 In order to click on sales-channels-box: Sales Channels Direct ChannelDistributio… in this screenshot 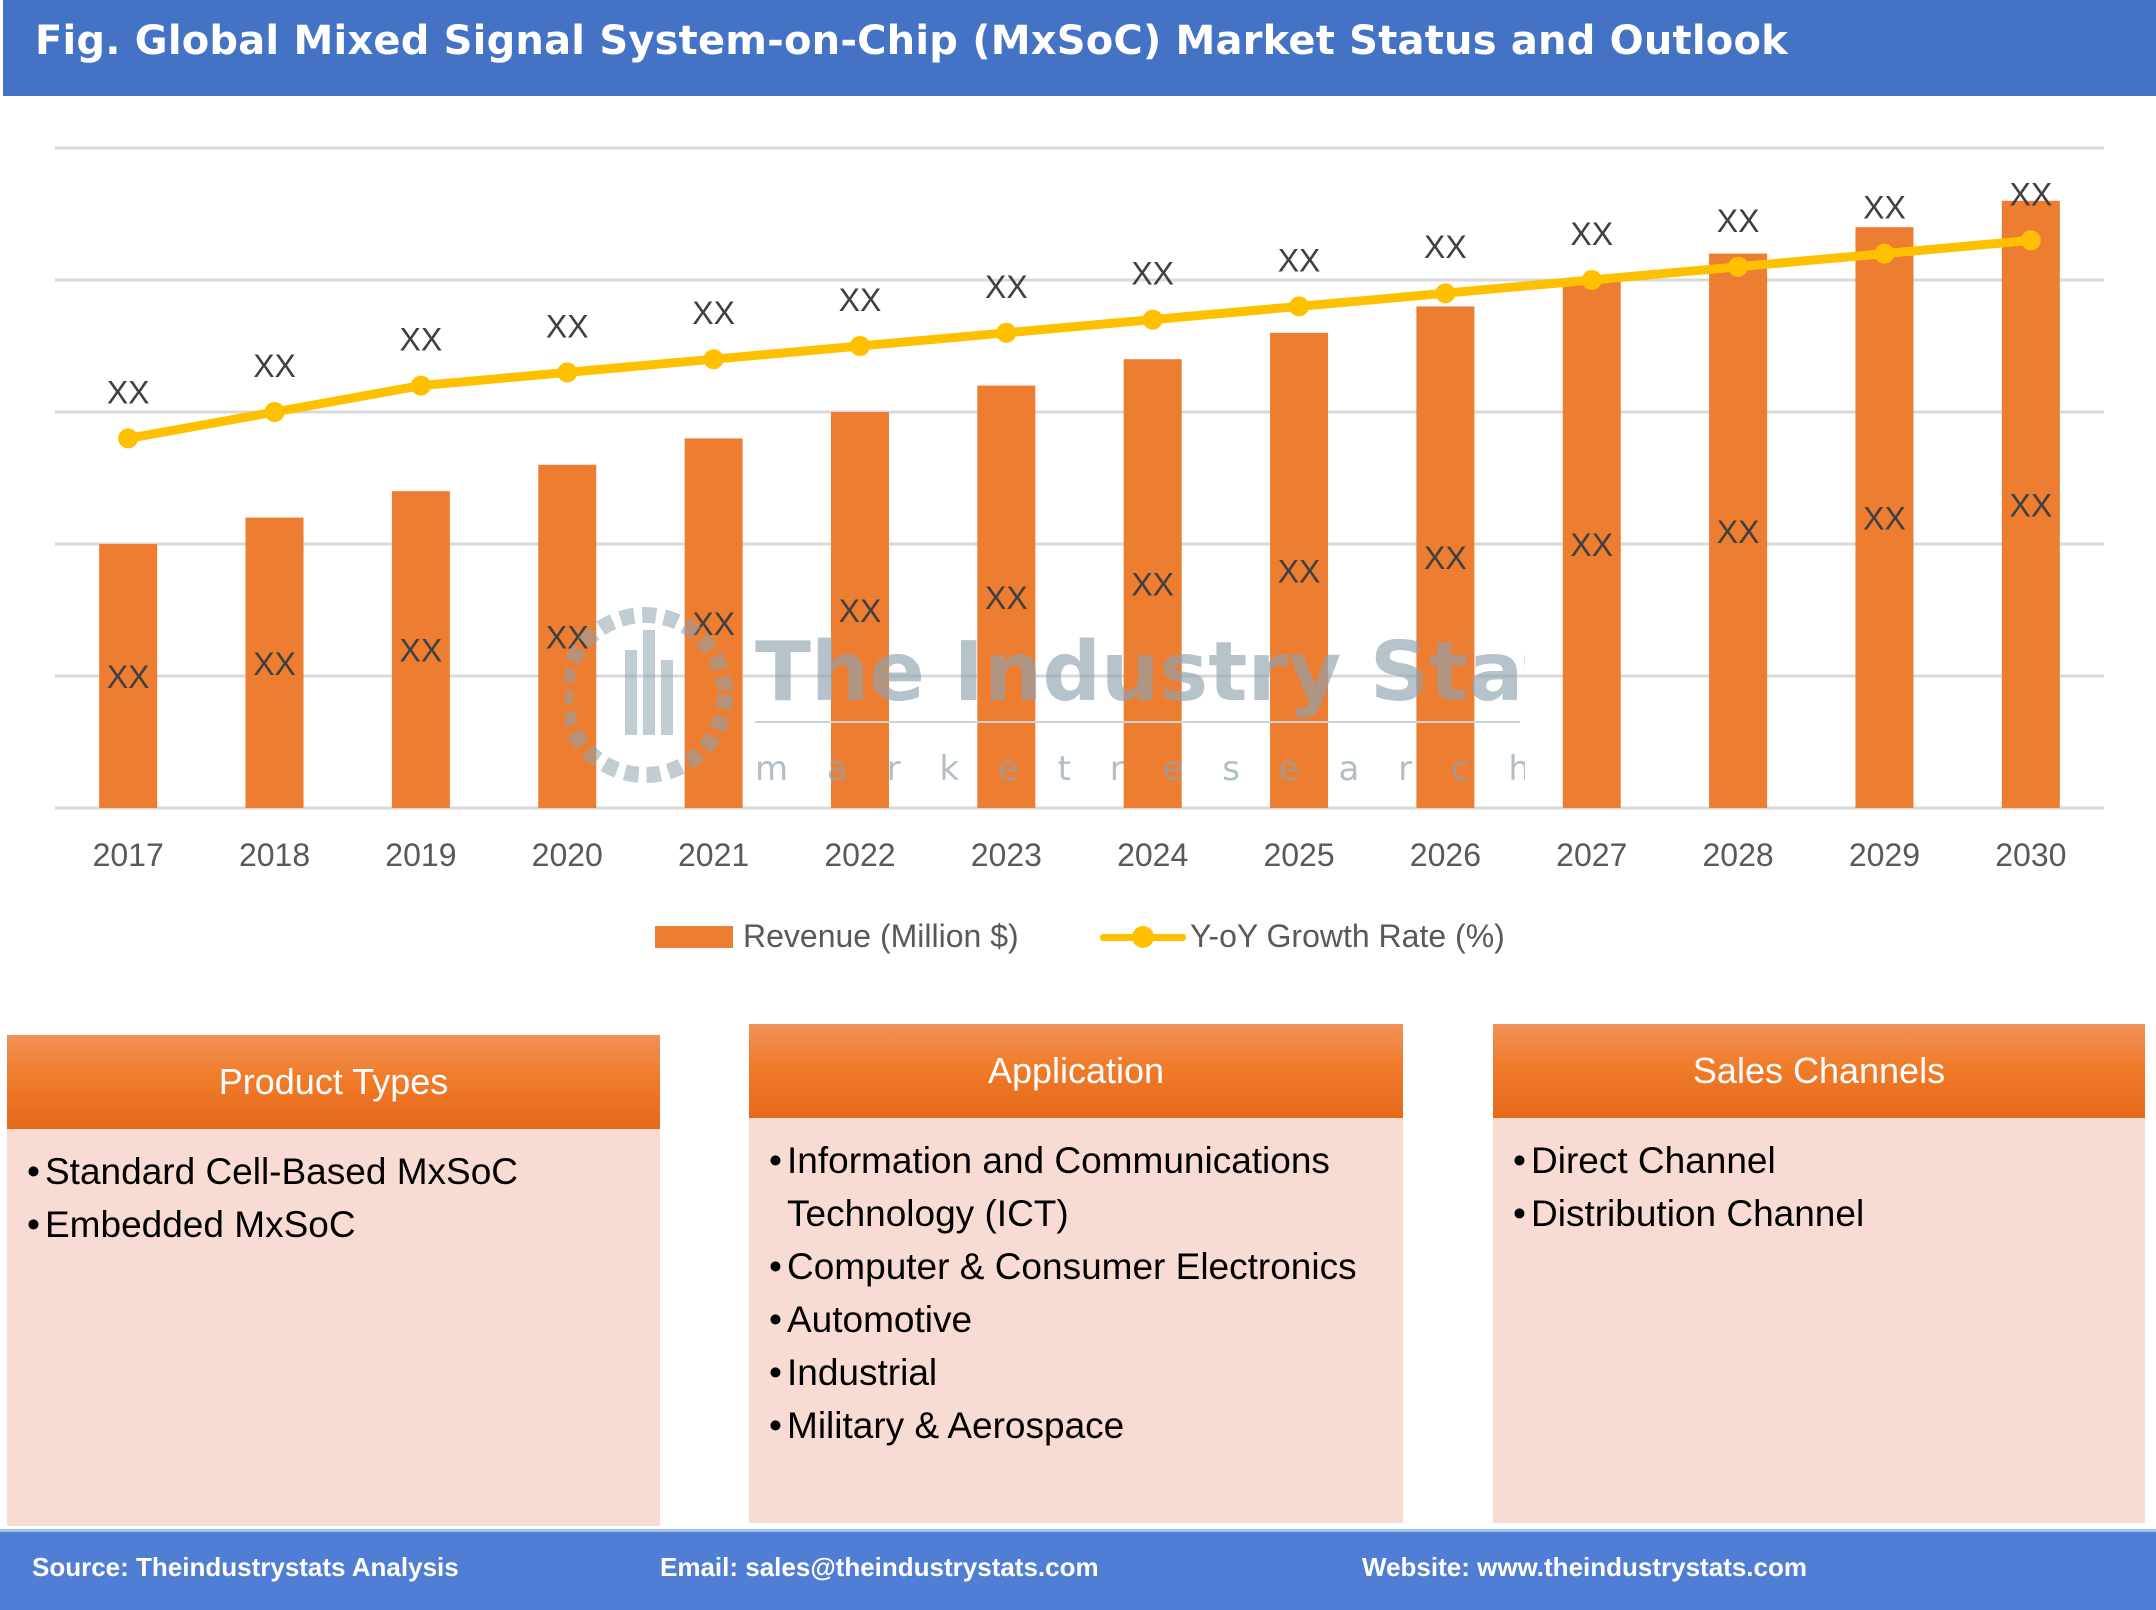, I will do `click(1819, 1273)`.